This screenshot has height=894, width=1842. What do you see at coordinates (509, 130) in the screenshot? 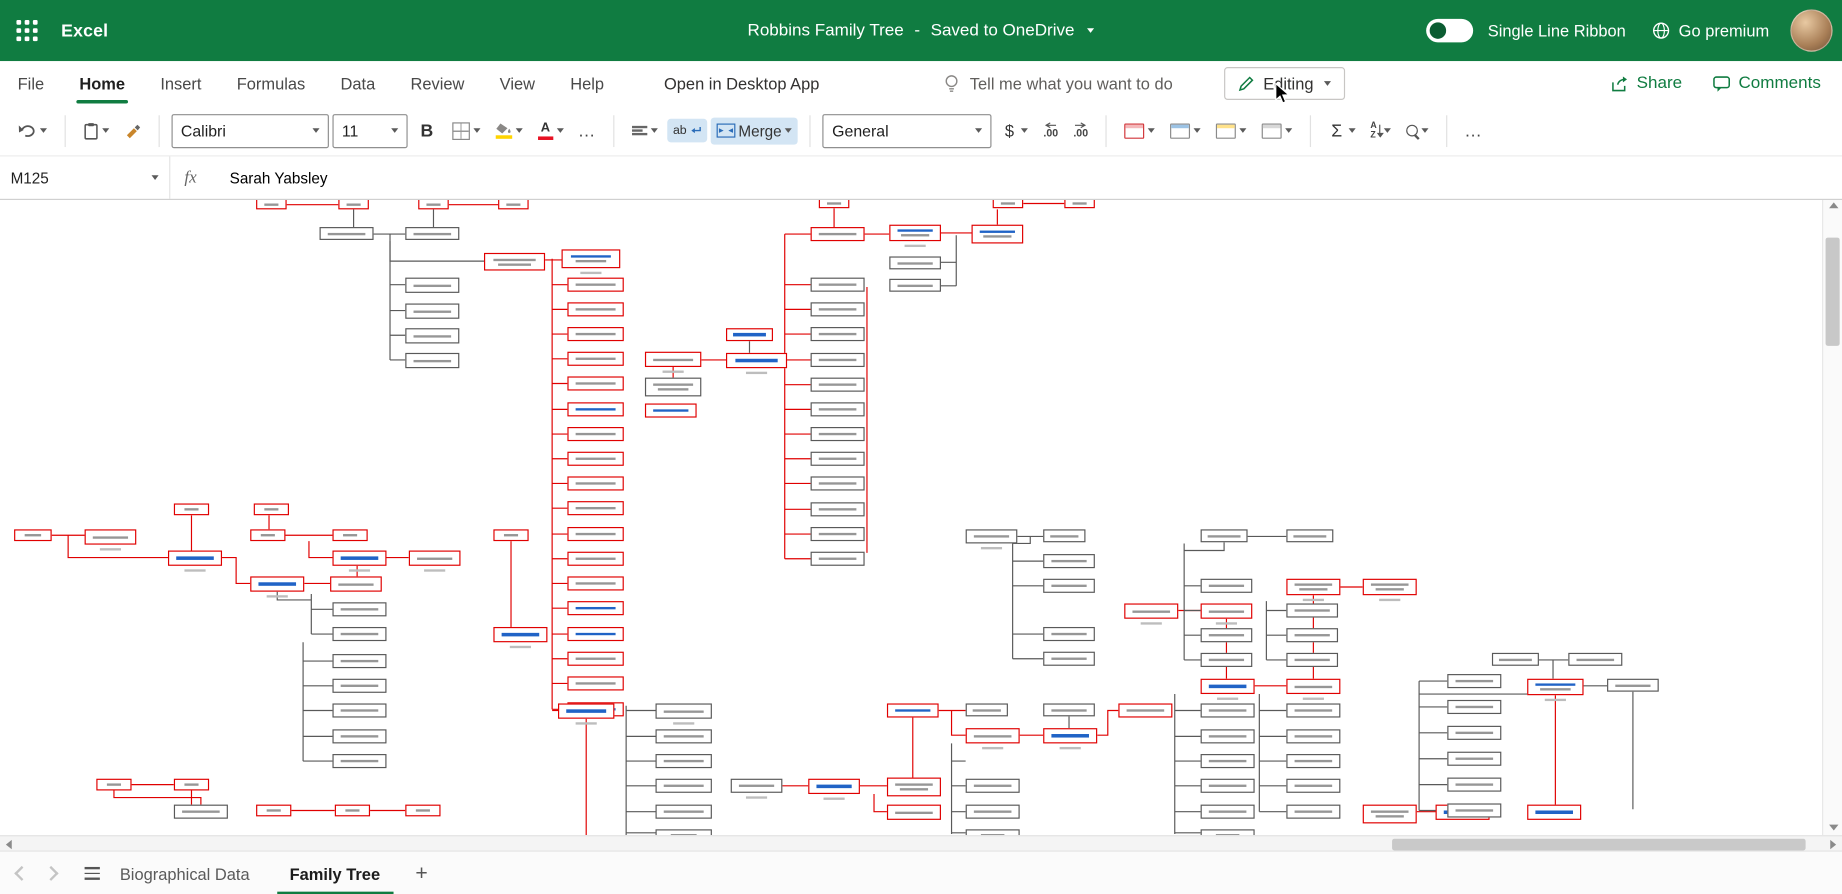
I see `fill-color-button` at bounding box center [509, 130].